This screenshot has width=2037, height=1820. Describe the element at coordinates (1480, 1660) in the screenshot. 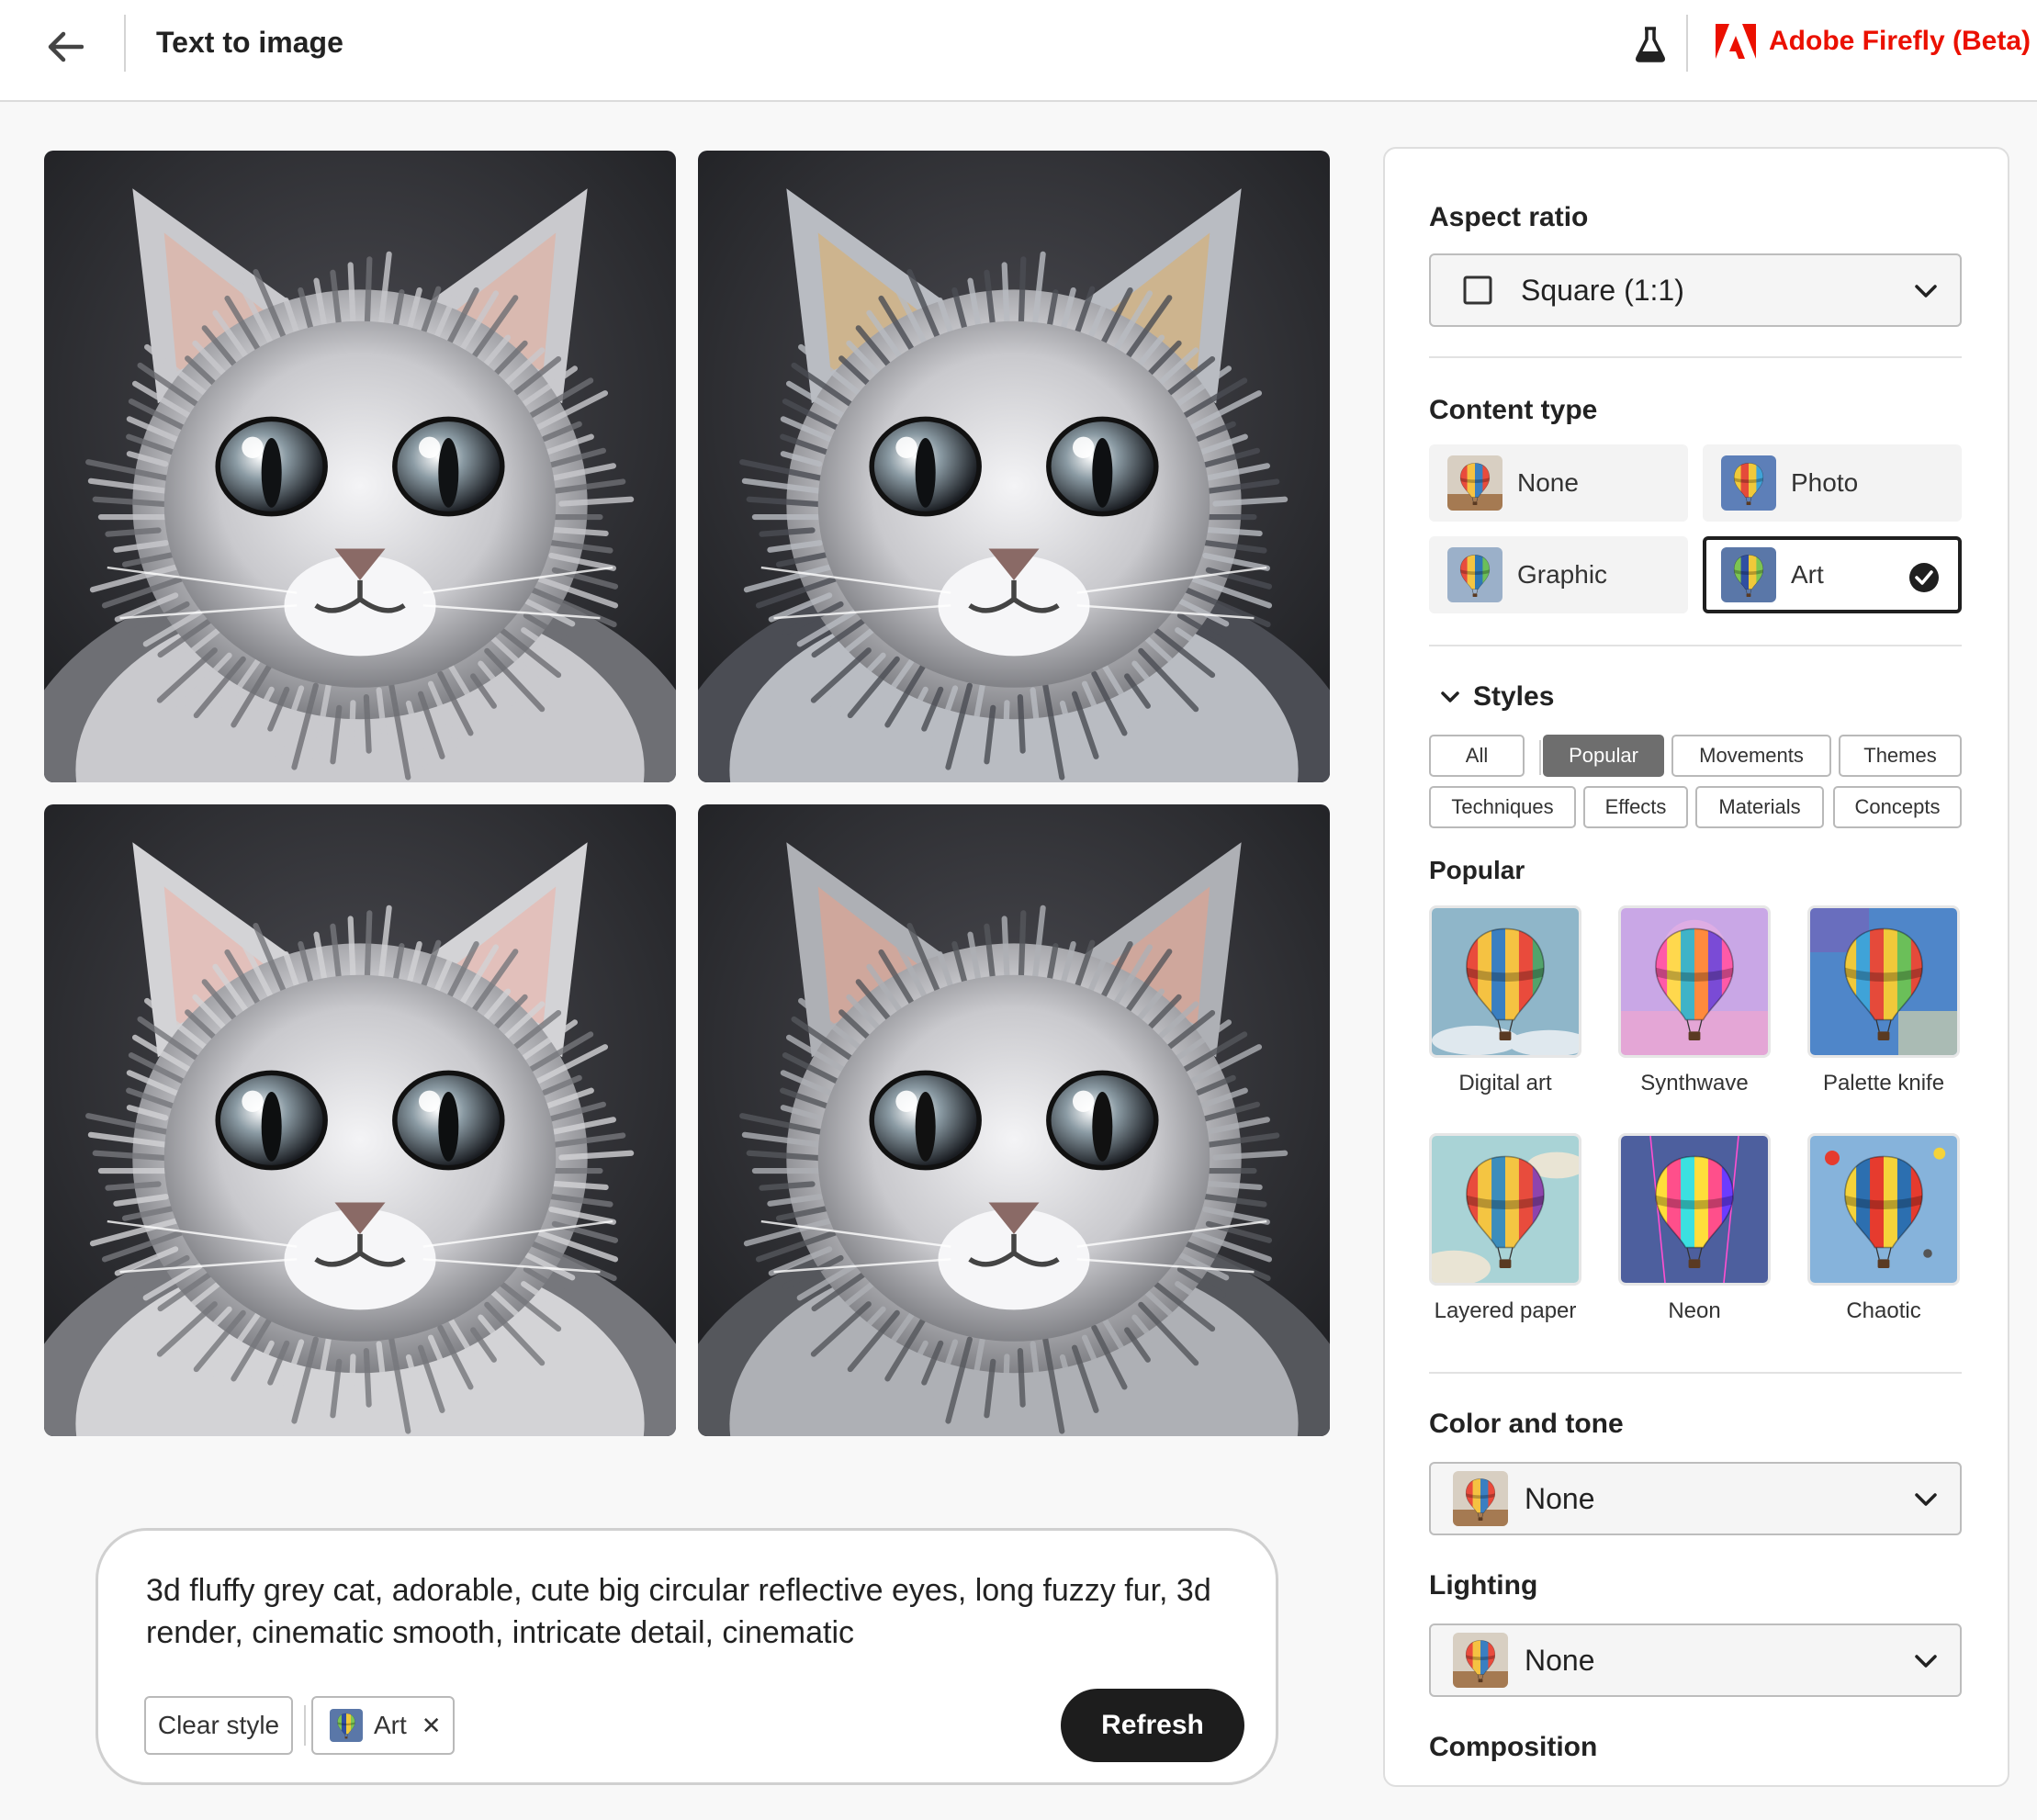

I see `lighting-thumb` at that location.